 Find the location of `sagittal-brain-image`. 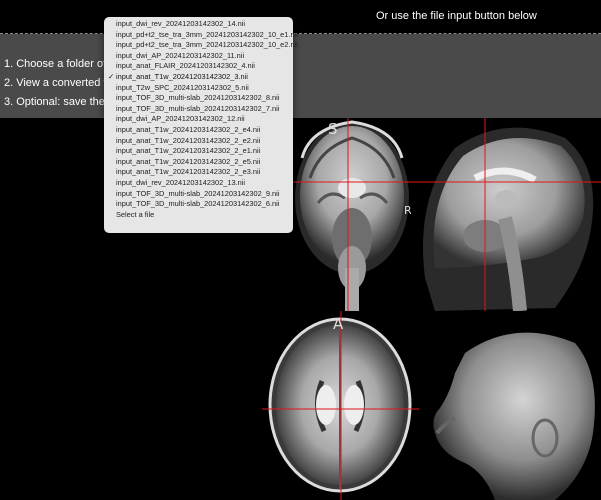

sagittal-brain-image is located at coordinates (508, 214).